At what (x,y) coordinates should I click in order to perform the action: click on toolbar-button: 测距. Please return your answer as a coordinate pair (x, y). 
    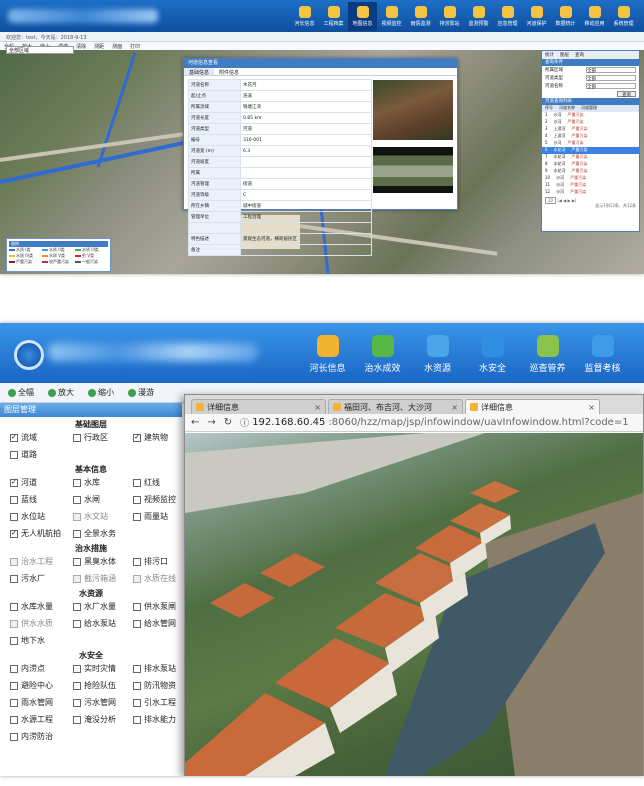
    Looking at the image, I should click on (99, 46).